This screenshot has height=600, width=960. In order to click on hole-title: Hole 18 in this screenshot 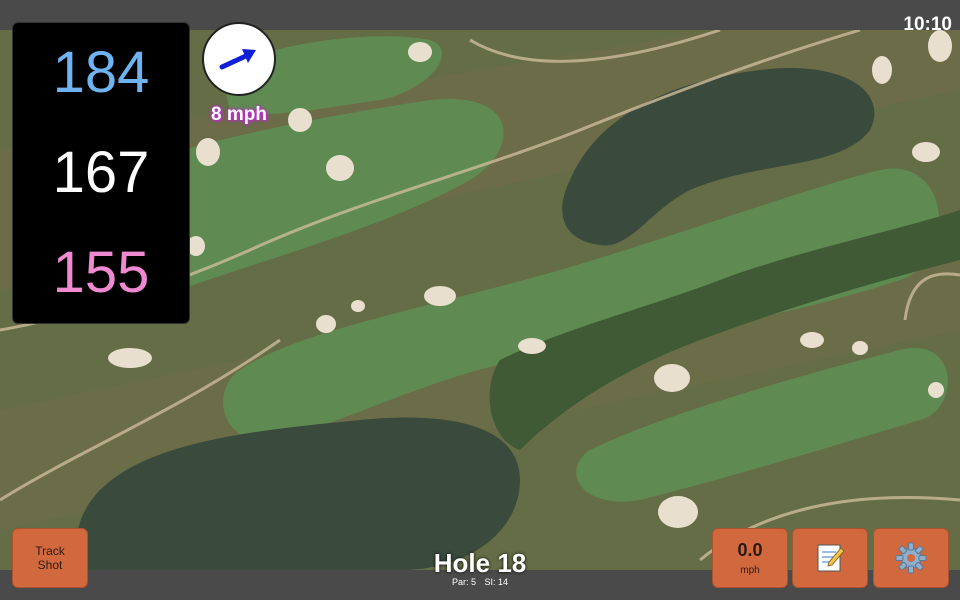, I will do `click(480, 563)`.